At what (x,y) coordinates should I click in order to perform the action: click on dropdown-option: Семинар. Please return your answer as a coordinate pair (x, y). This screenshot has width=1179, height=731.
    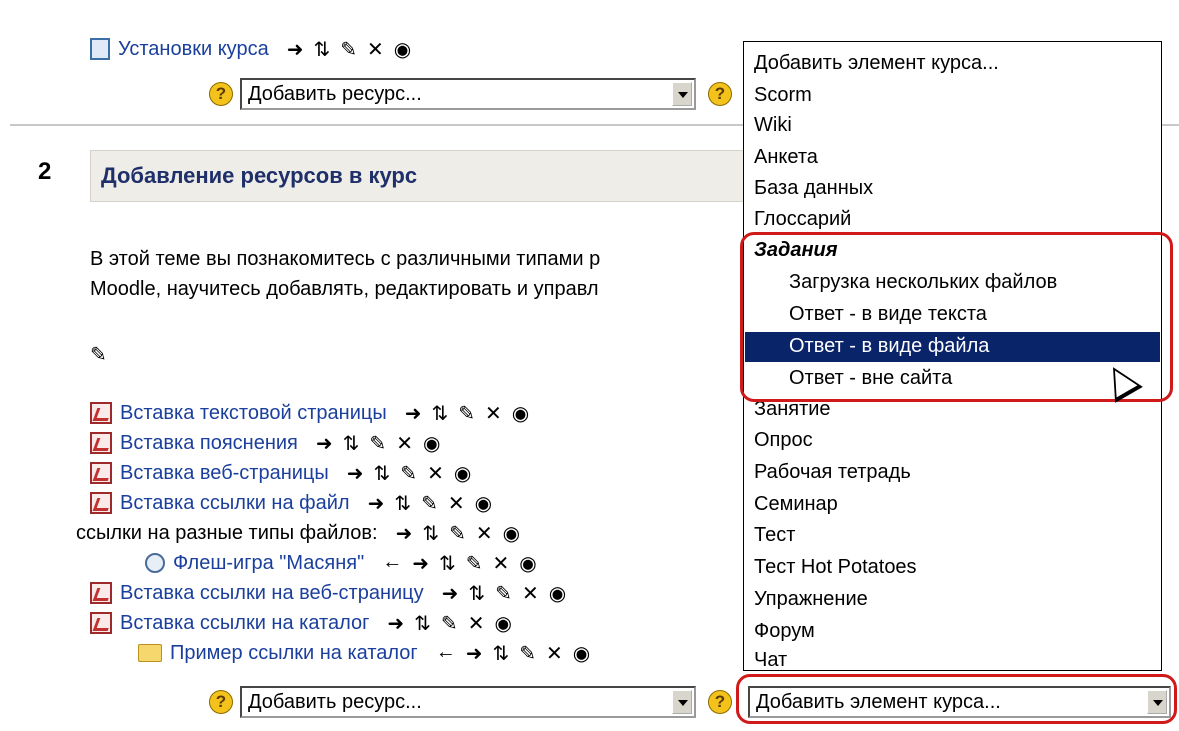
    Looking at the image, I should click on (796, 504).